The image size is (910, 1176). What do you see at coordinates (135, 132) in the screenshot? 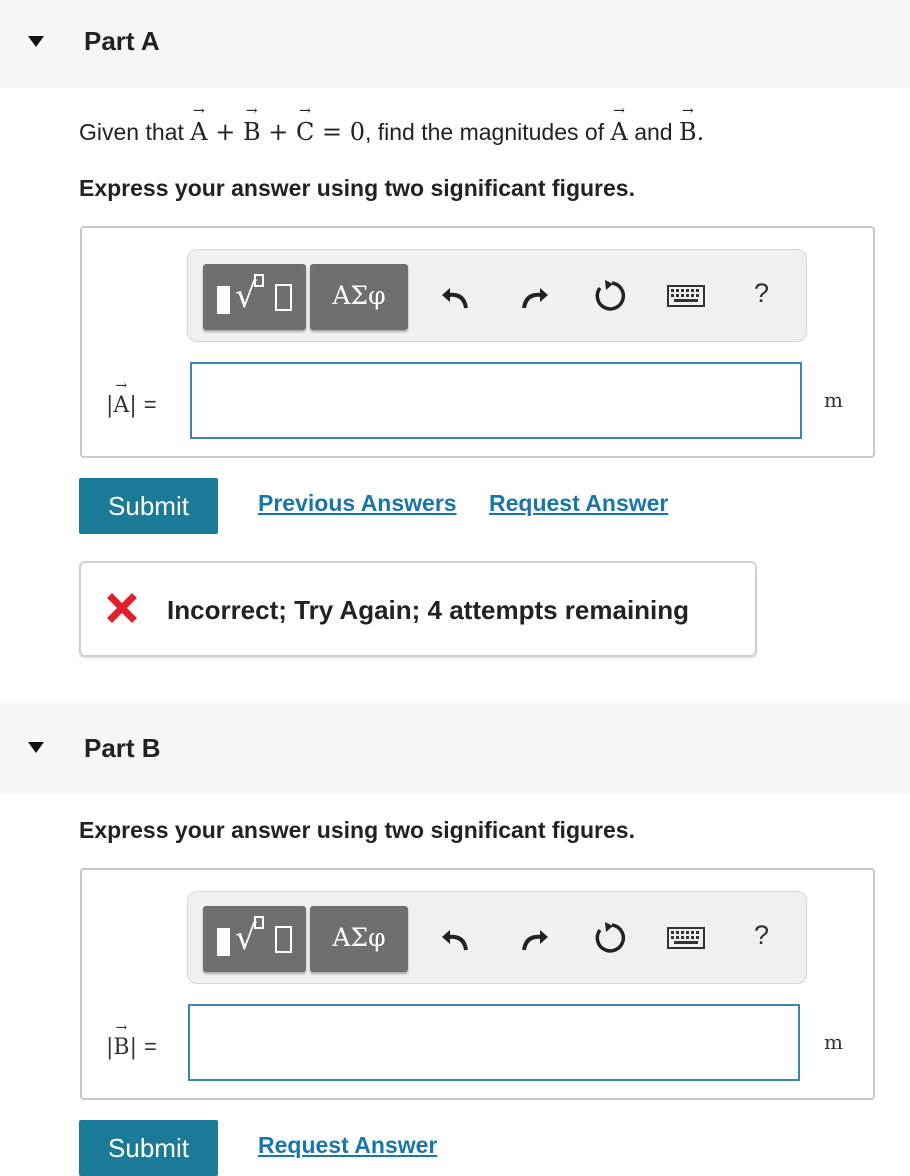
I see `question-prefix: Given that` at bounding box center [135, 132].